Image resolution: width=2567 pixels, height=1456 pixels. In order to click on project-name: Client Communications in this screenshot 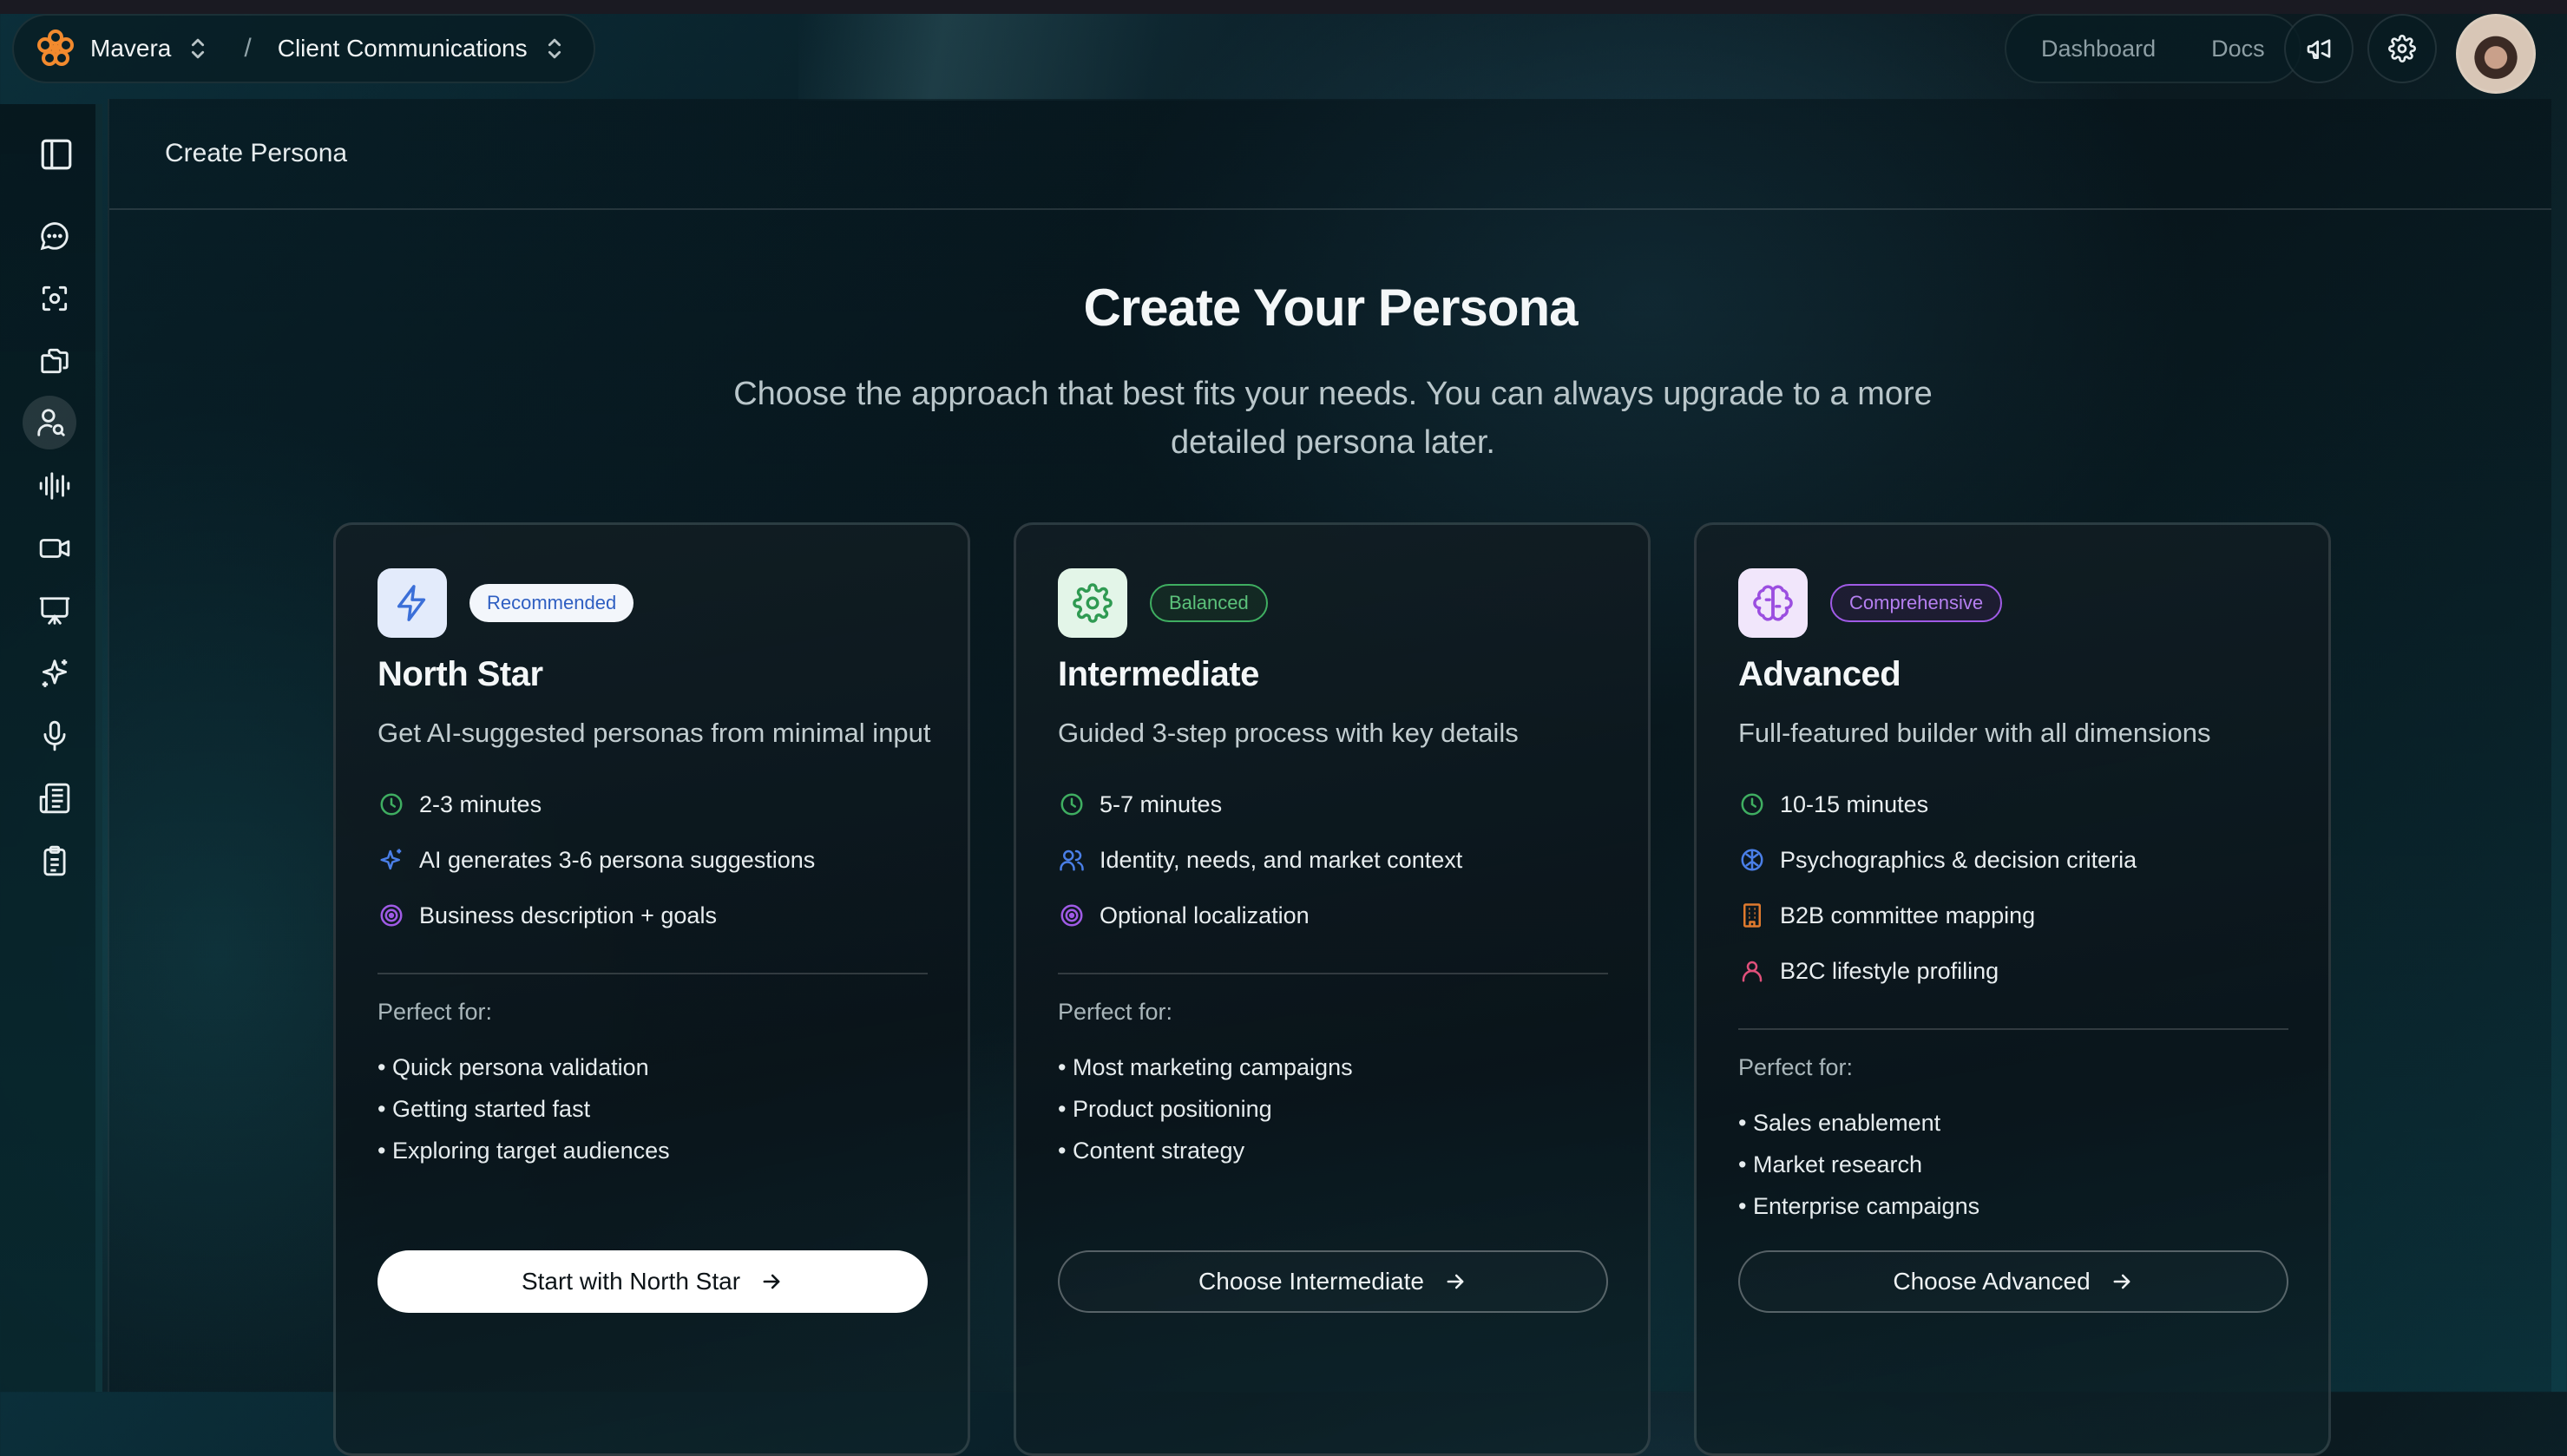, I will do `click(403, 48)`.